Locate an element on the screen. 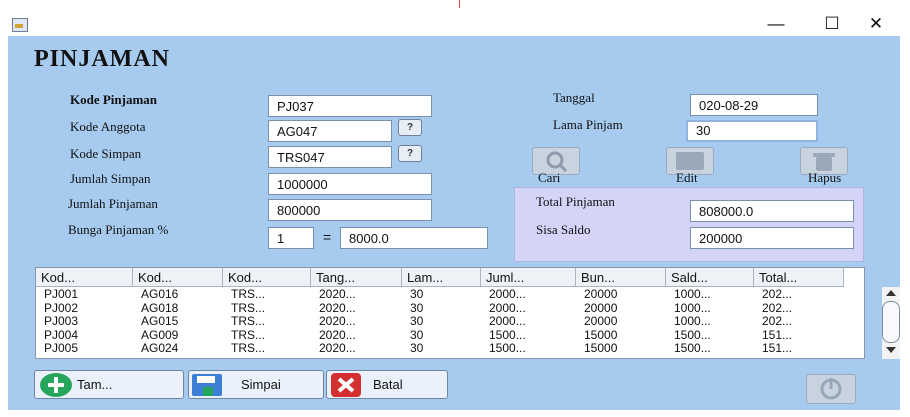 This screenshot has width=910, height=417. table-cell: AG009 is located at coordinates (160, 334).